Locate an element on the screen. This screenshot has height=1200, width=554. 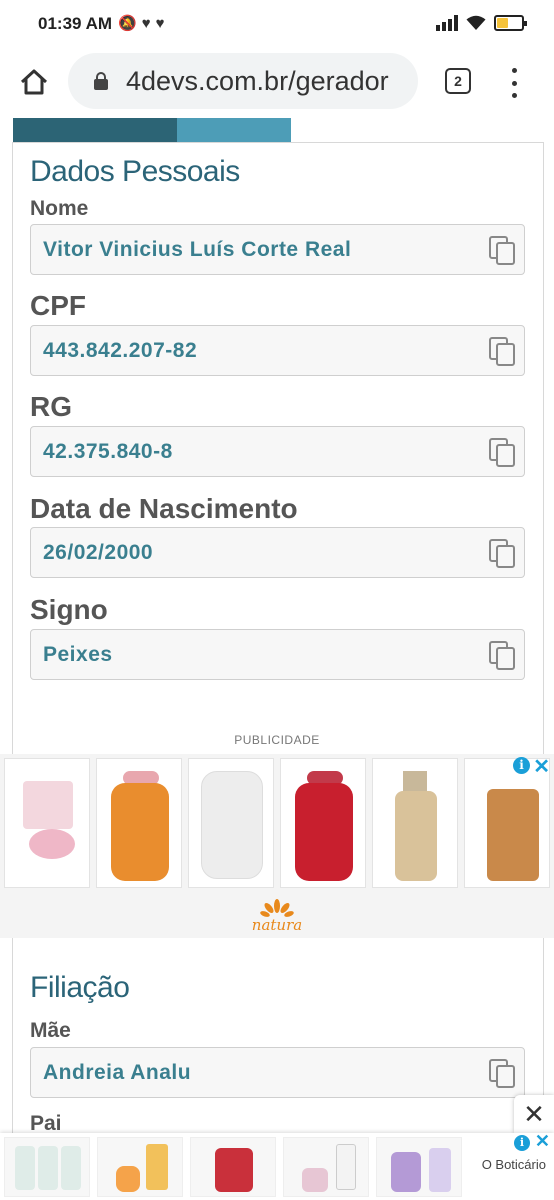
battery-icon is located at coordinates (510, 23).